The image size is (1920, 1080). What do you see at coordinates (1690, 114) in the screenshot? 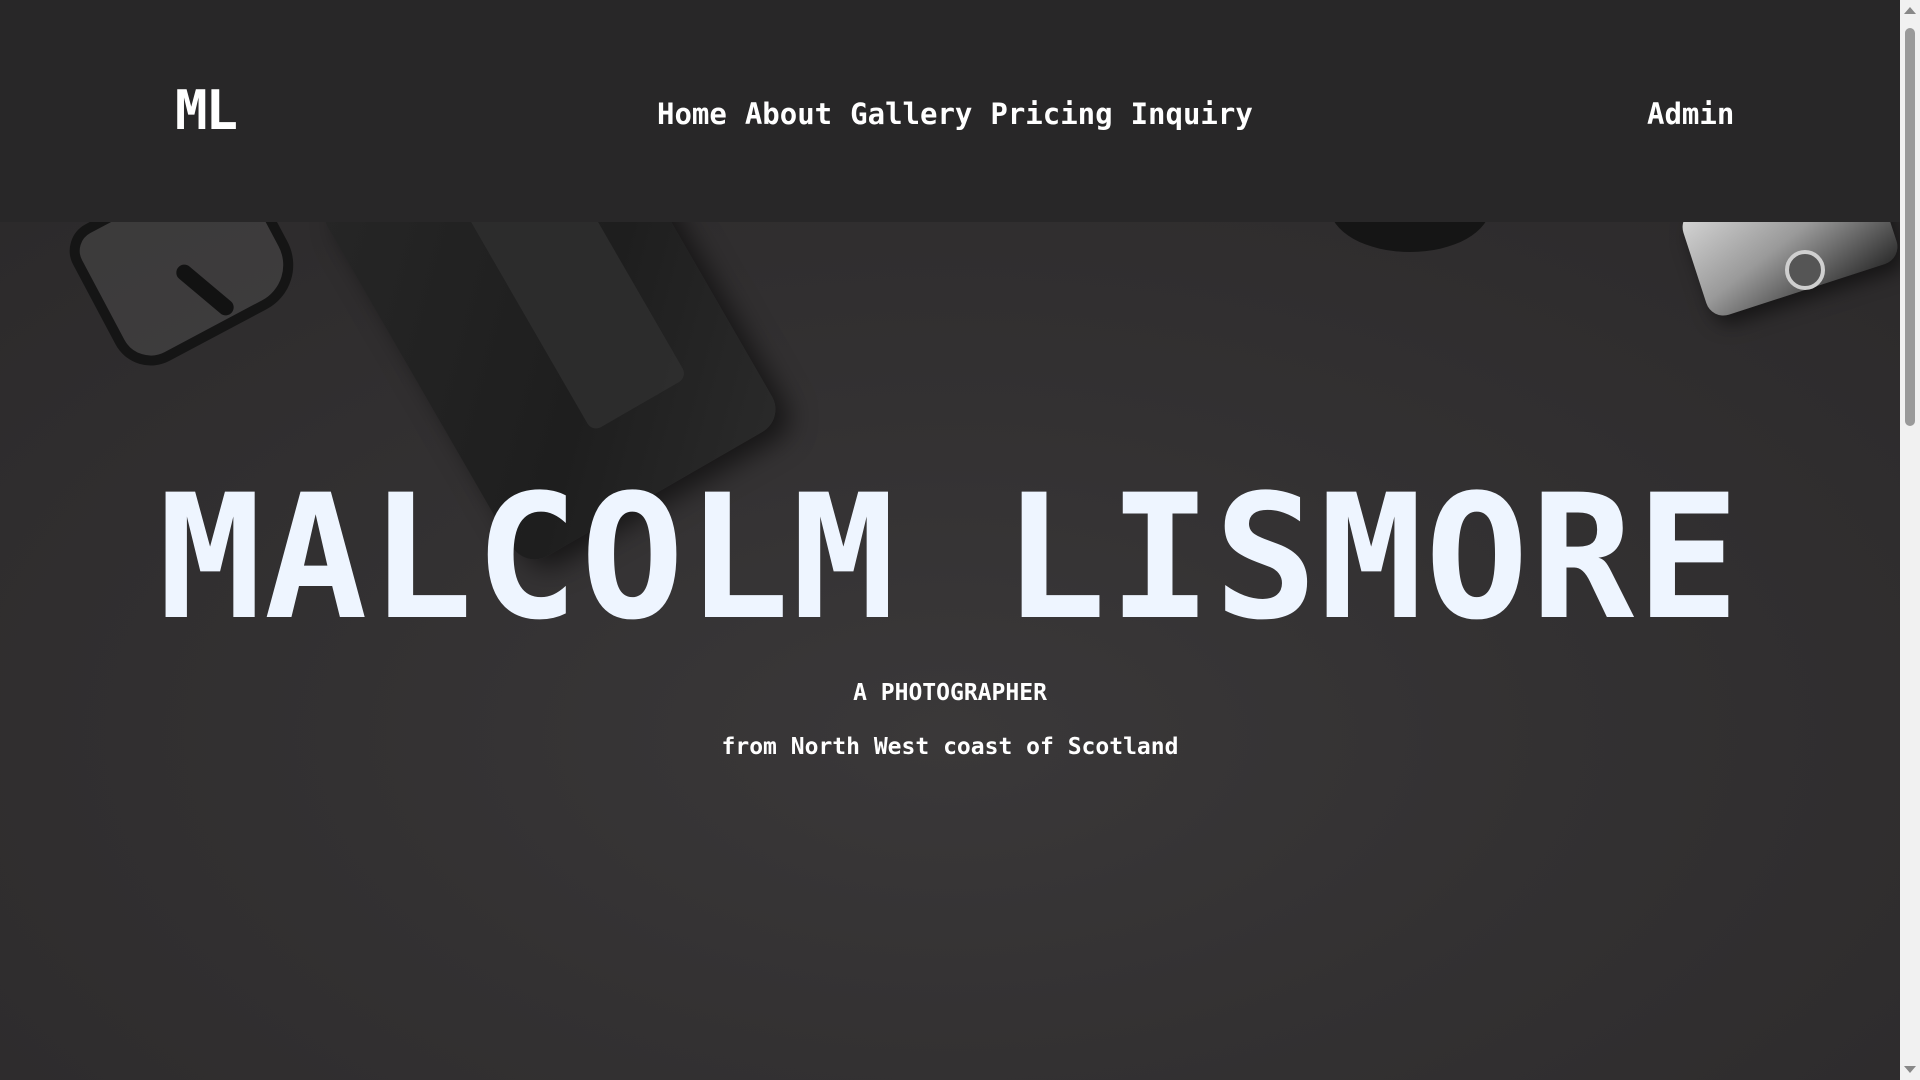
I see `nav-link-admin: Admin` at bounding box center [1690, 114].